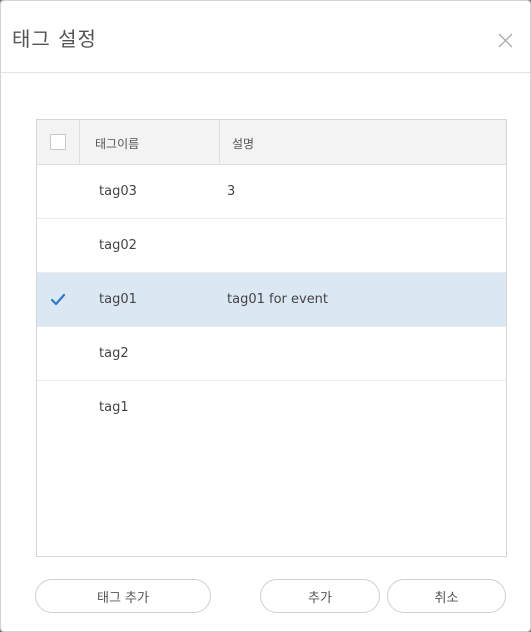 This screenshot has width=531, height=632. What do you see at coordinates (114, 353) in the screenshot?
I see `row-tag-name: tag2` at bounding box center [114, 353].